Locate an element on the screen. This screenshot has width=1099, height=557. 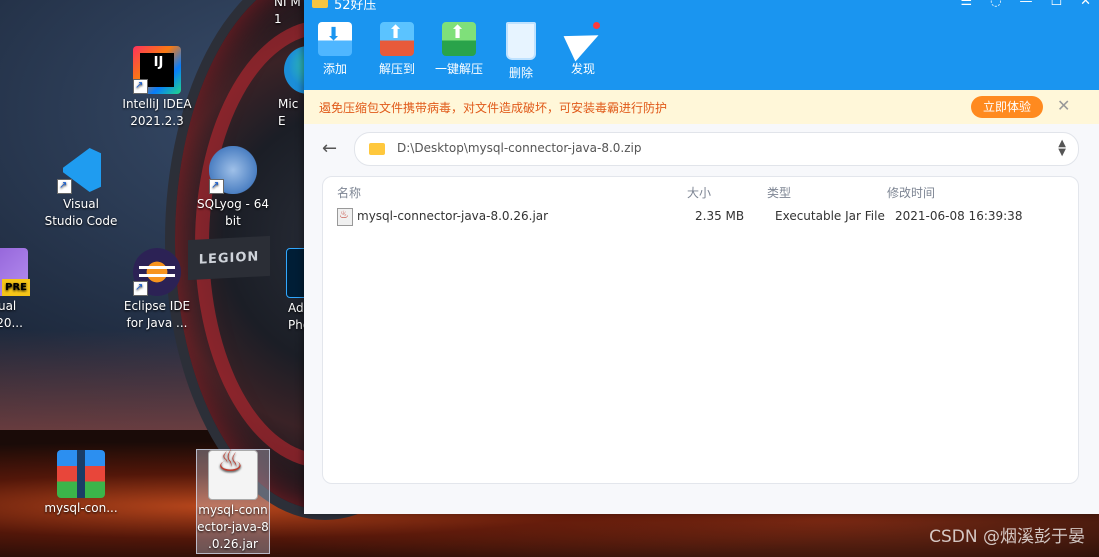
desktop-icon-sqlyog: SQLyog - 64 bit is located at coordinates (233, 188).